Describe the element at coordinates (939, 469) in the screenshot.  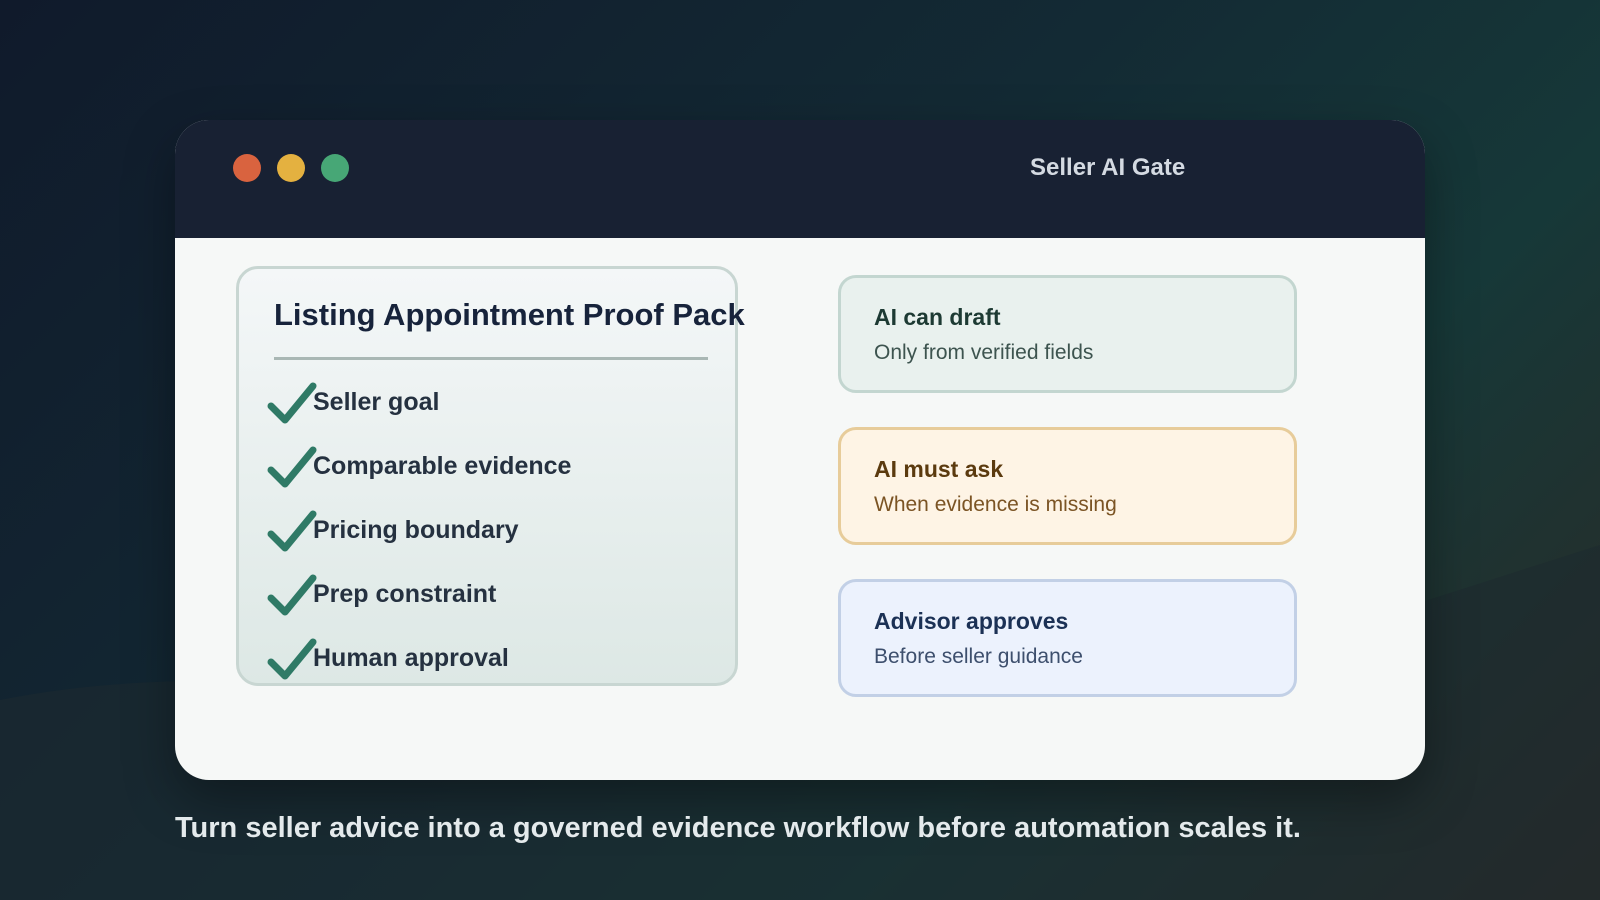
I see `gate-title: AI must ask` at that location.